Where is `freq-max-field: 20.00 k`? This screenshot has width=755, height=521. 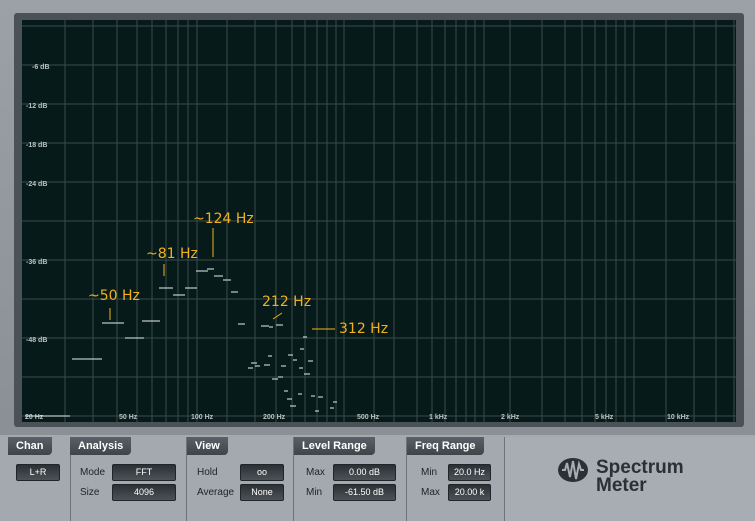
freq-max-field: 20.00 k is located at coordinates (469, 492).